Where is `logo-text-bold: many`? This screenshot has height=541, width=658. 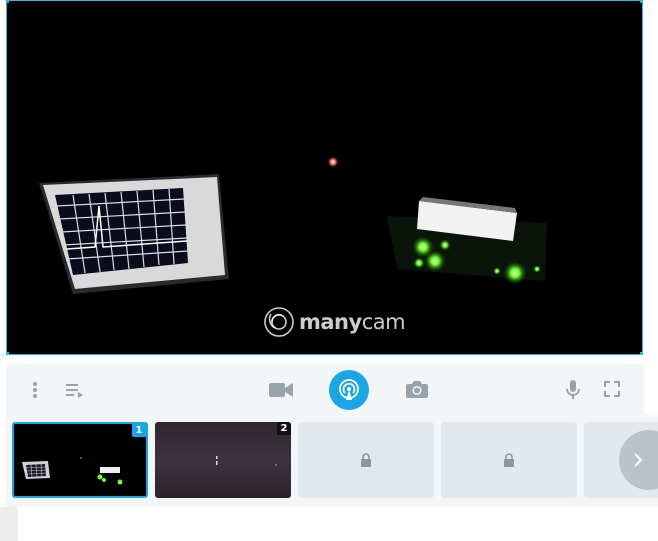
logo-text-bold: many is located at coordinates (330, 322).